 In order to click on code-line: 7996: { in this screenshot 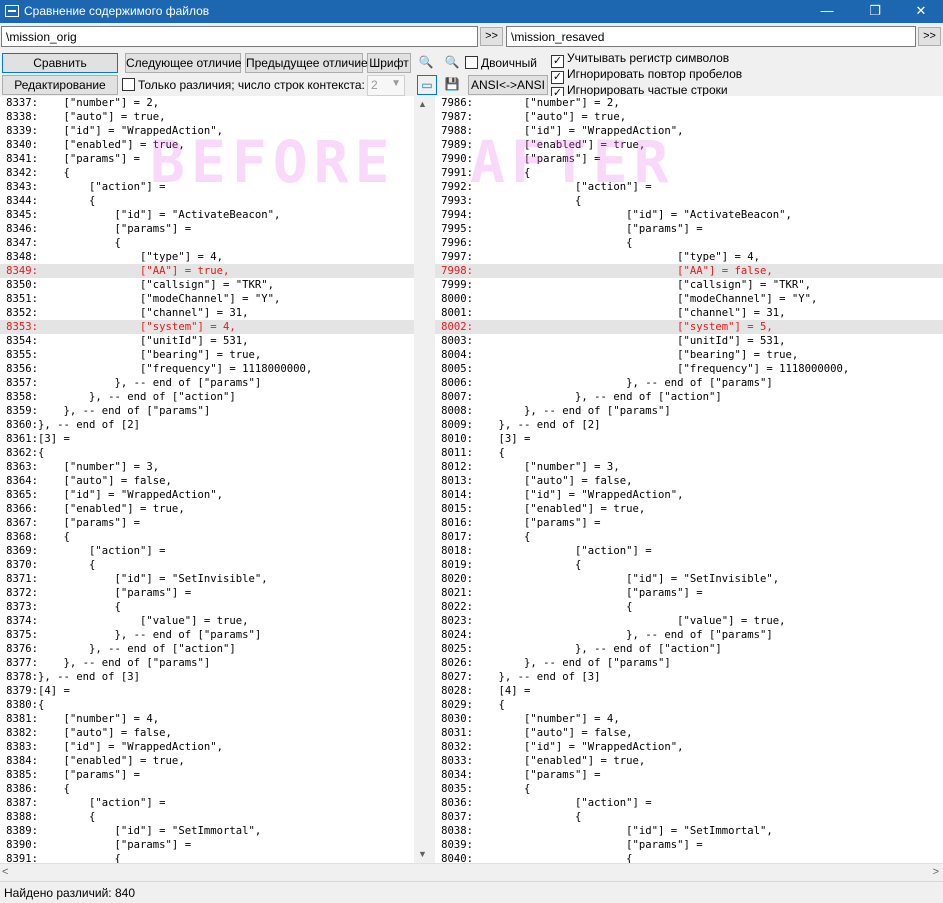, I will do `click(689, 243)`.